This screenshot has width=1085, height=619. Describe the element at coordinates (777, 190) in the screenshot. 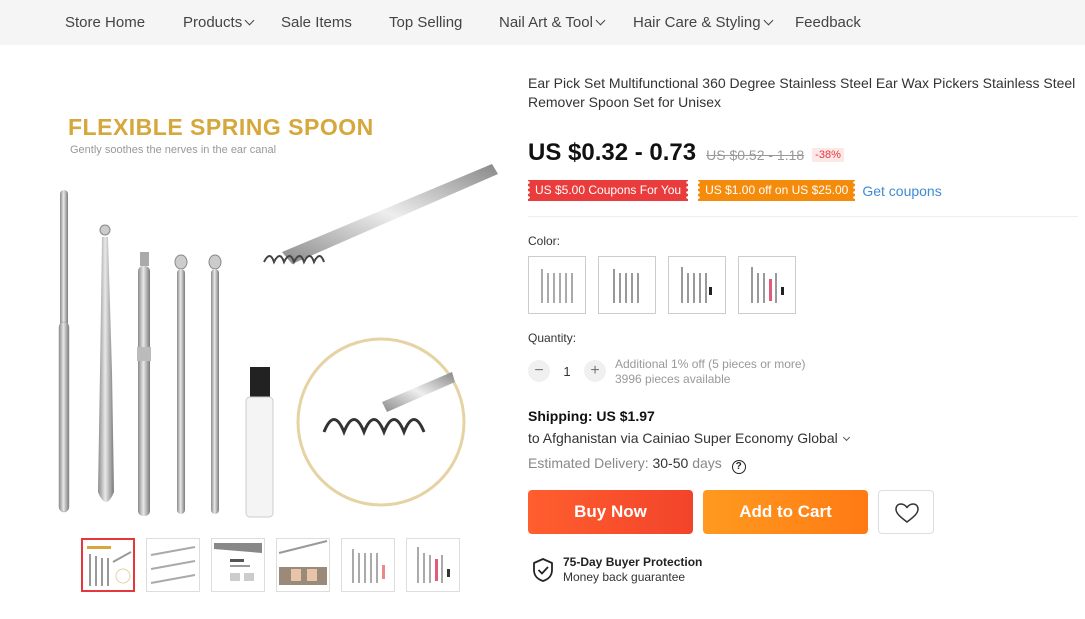

I see `coupon-select: US $1.00 off on US $25.00` at that location.